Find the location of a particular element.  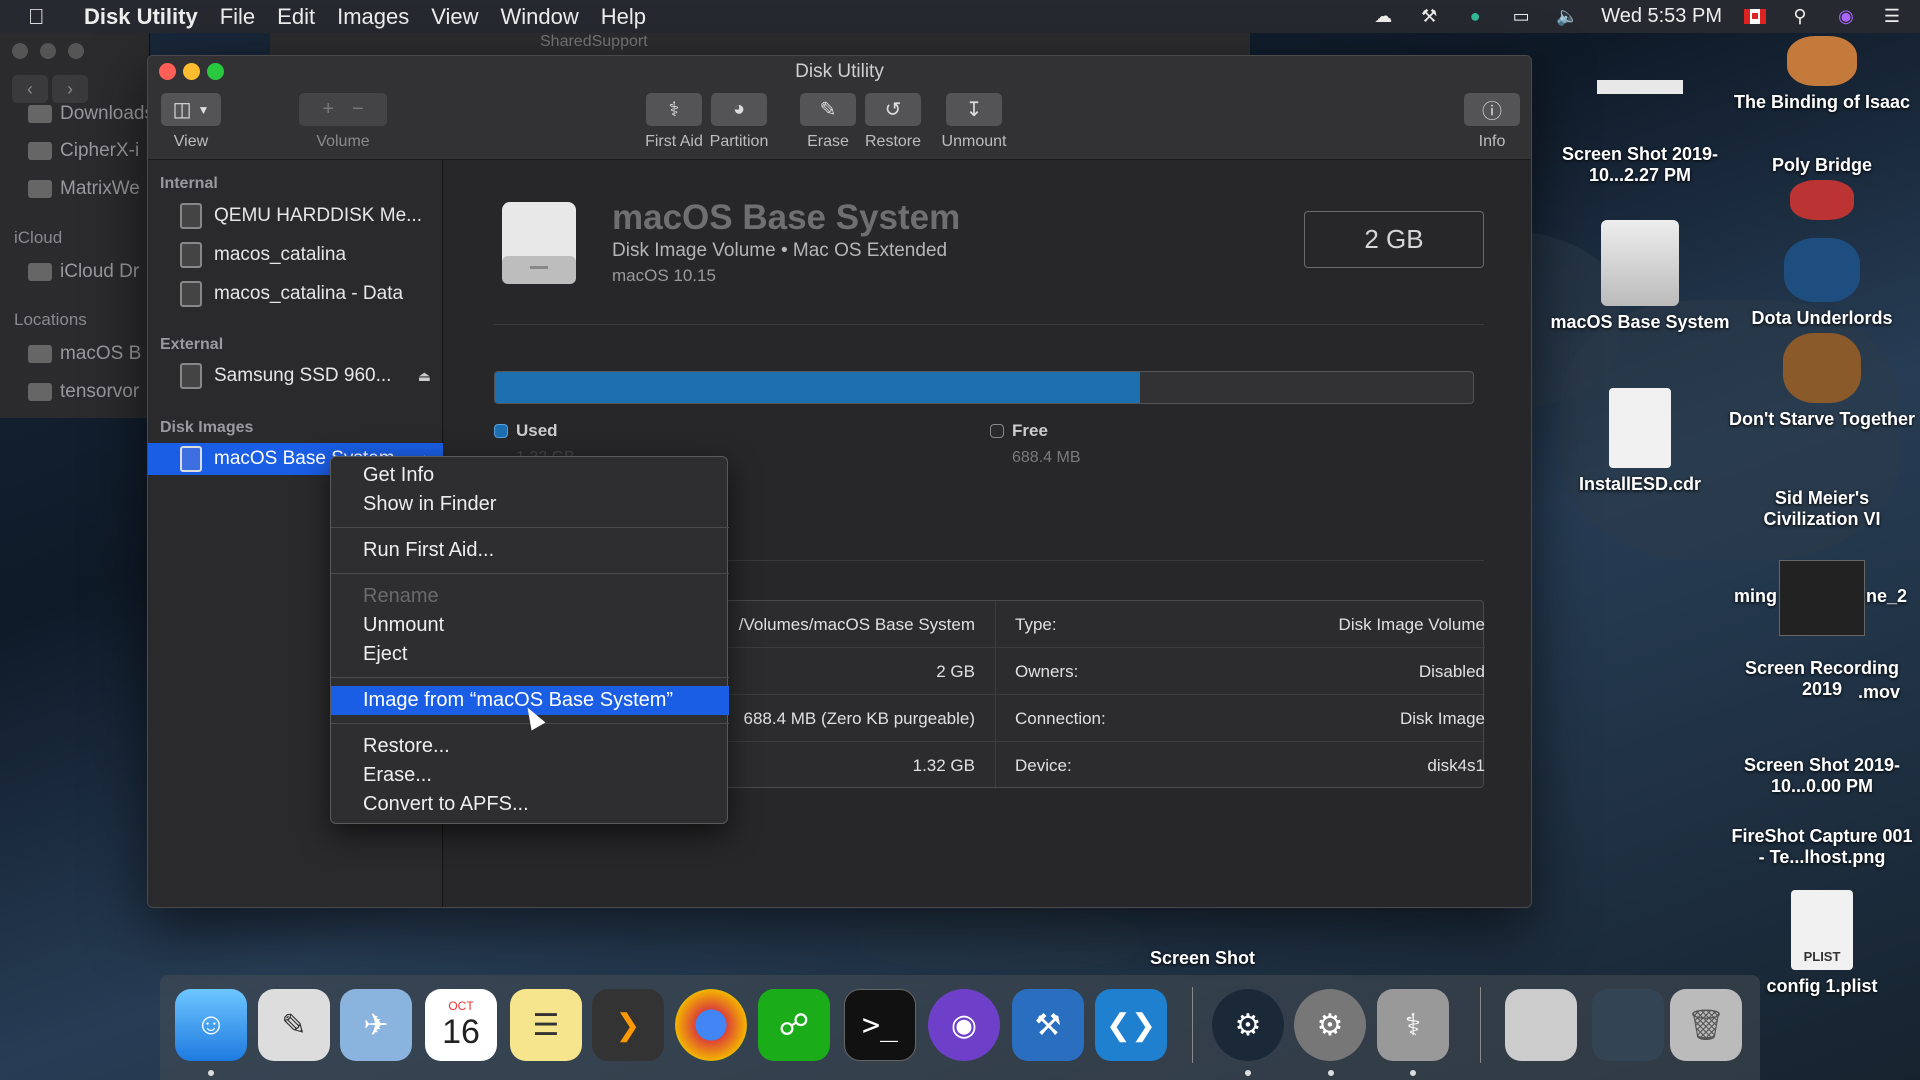

forward-icon: › is located at coordinates (70, 89).